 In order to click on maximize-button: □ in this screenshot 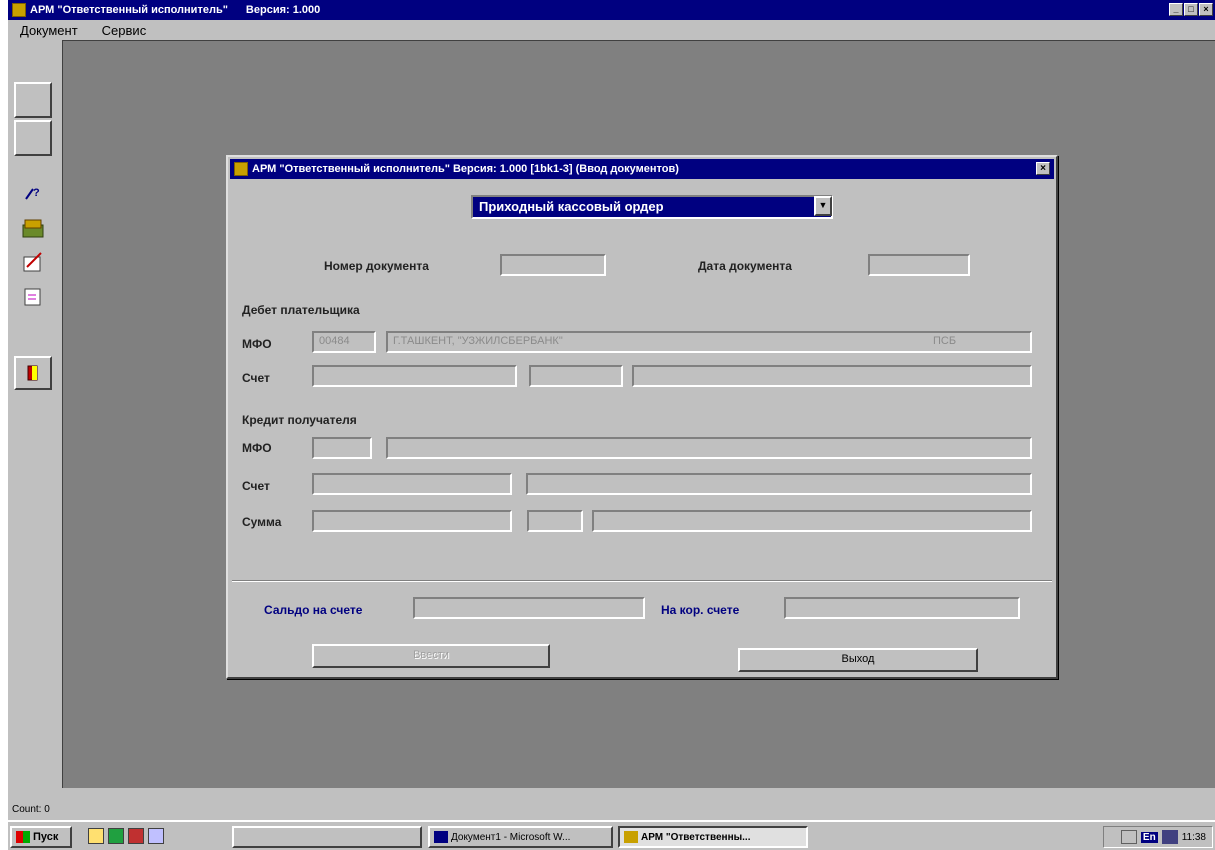, I will do `click(1191, 9)`.